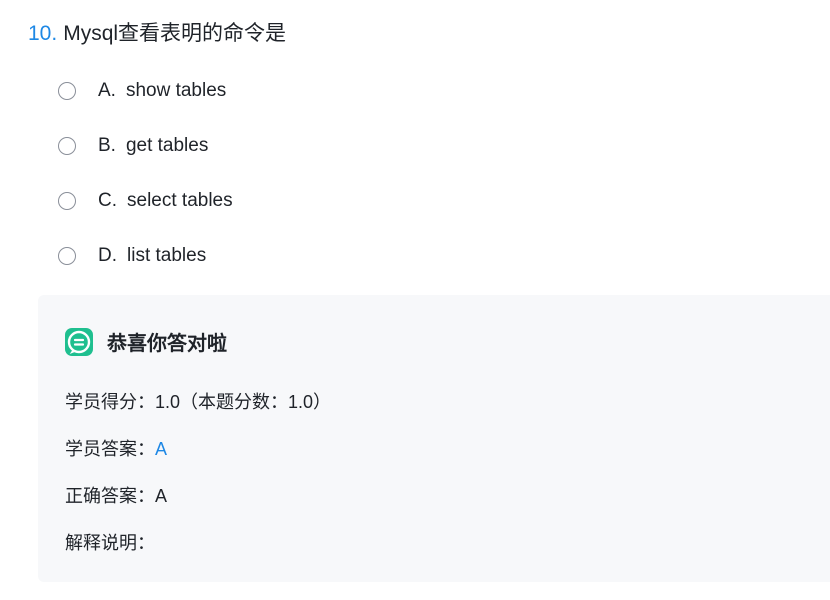  What do you see at coordinates (161, 449) in the screenshot?
I see `student-answer-value: A` at bounding box center [161, 449].